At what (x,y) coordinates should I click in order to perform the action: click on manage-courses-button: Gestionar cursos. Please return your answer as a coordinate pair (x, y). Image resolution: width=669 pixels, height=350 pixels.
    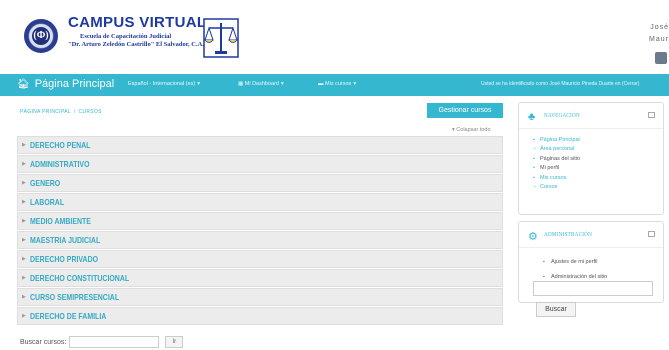
    Looking at the image, I should click on (465, 110).